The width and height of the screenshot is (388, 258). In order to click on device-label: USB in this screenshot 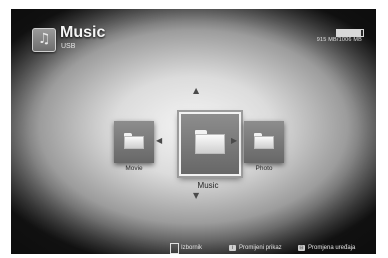, I will do `click(68, 46)`.